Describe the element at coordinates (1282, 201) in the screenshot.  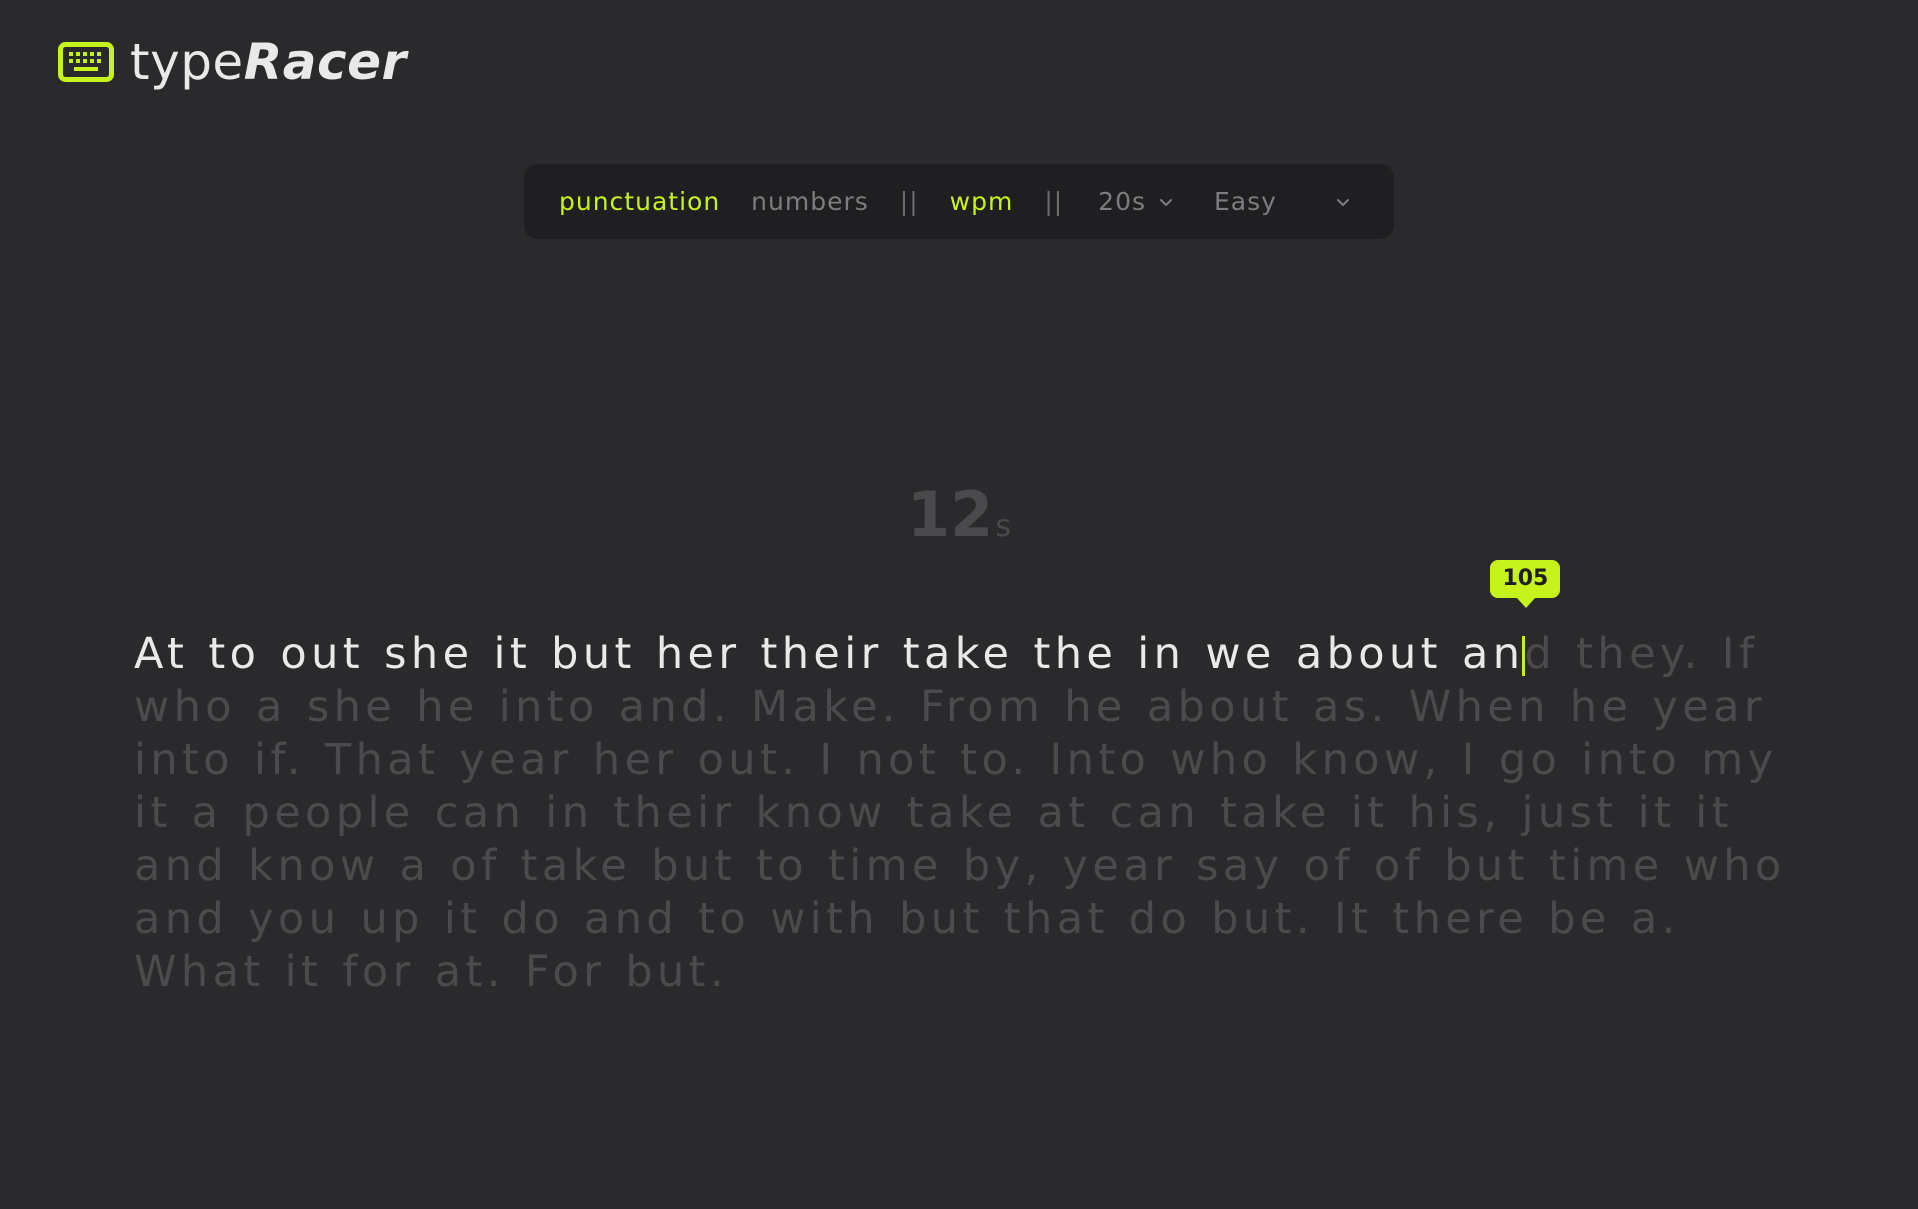
I see `difficulty-select: Easy` at that location.